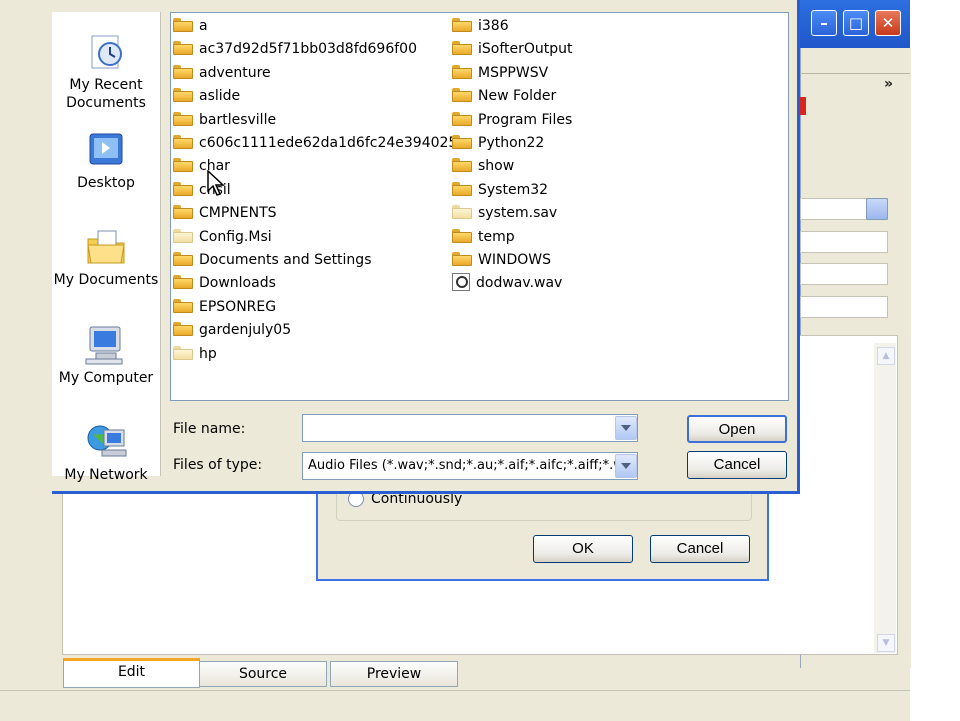 Image resolution: width=960 pixels, height=721 pixels. What do you see at coordinates (496, 166) in the screenshot?
I see `file-name-text: show` at bounding box center [496, 166].